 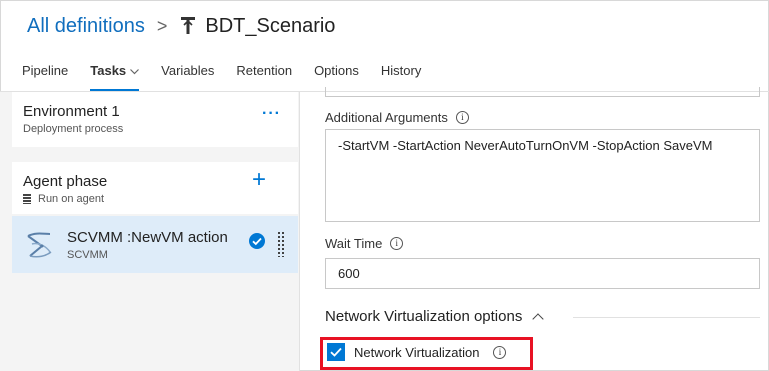 I want to click on tab-variables: Variables, so click(x=187, y=76).